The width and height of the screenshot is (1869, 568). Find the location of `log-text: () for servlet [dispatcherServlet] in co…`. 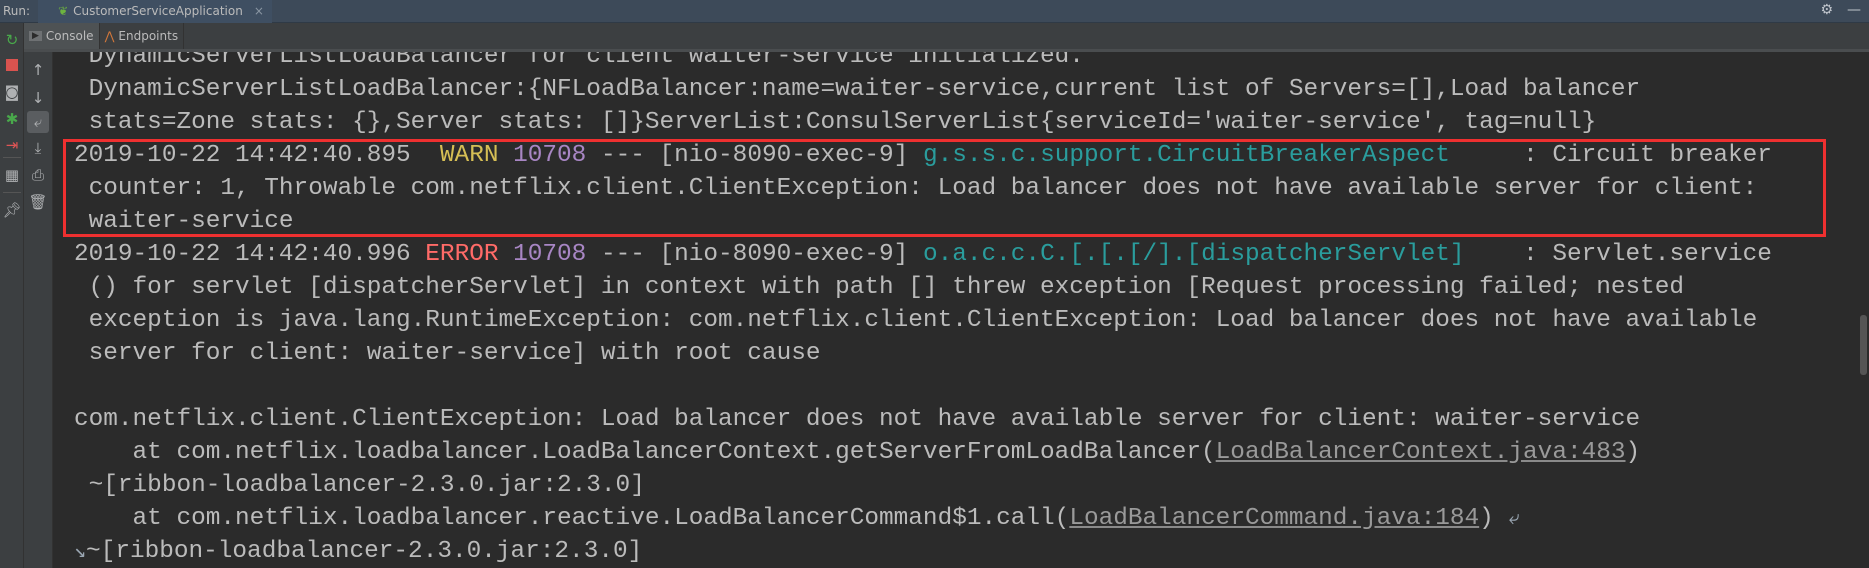

log-text: () for servlet [dispatcherServlet] in co… is located at coordinates (879, 287).